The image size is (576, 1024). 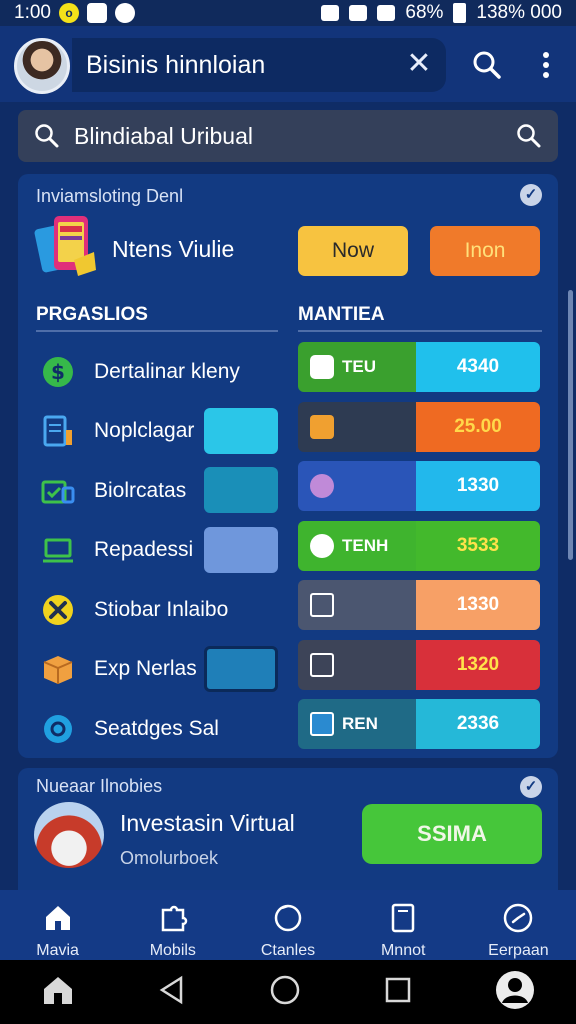 I want to click on home-circle-icon, so click(x=285, y=992).